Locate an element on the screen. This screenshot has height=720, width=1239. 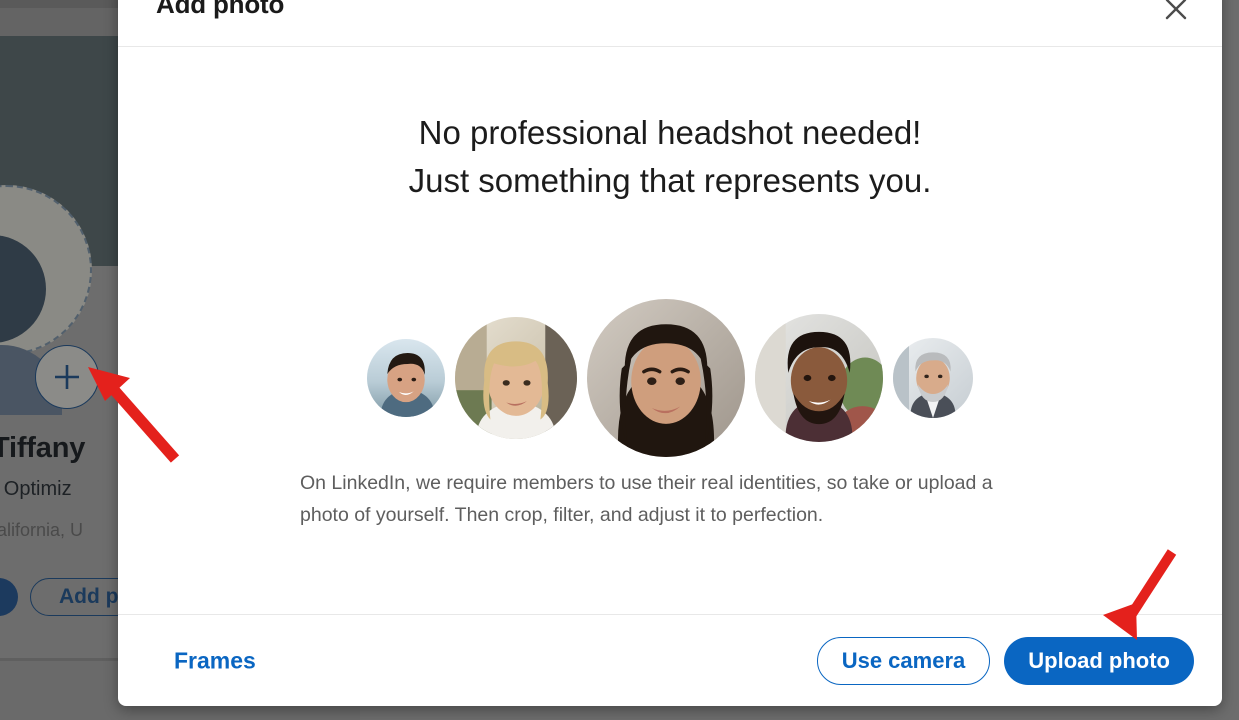
dialog-header: Add photo is located at coordinates (670, 23).